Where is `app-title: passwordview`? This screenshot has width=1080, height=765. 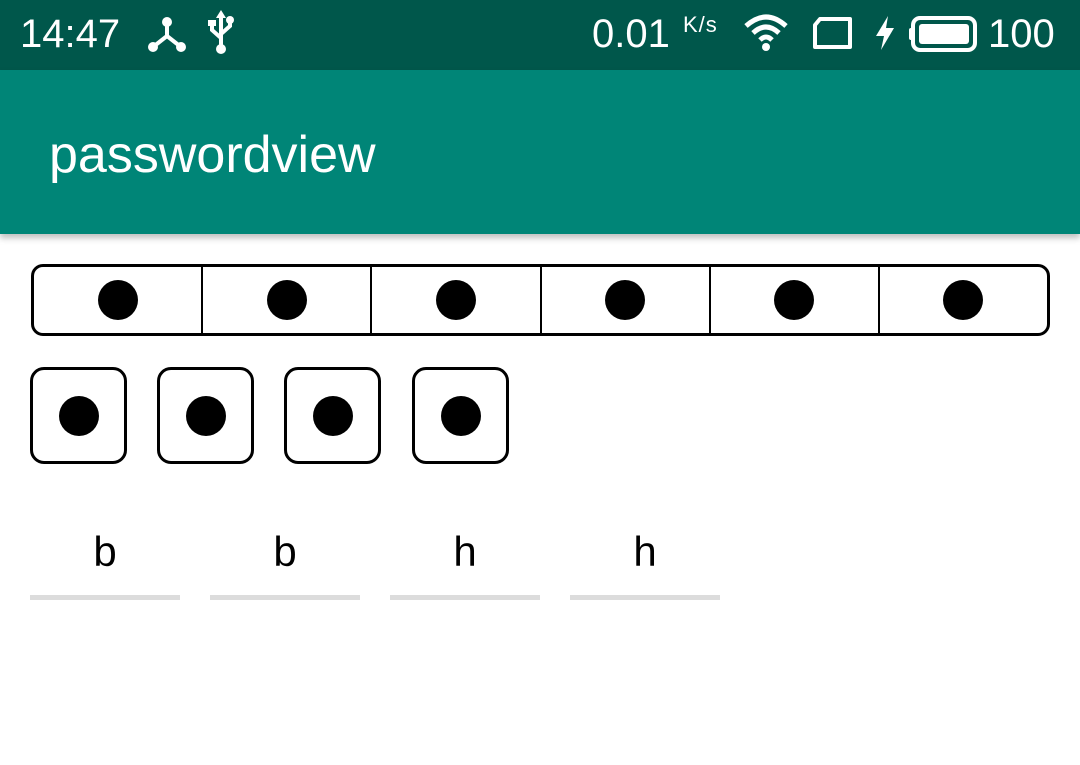
app-title: passwordview is located at coordinates (212, 155).